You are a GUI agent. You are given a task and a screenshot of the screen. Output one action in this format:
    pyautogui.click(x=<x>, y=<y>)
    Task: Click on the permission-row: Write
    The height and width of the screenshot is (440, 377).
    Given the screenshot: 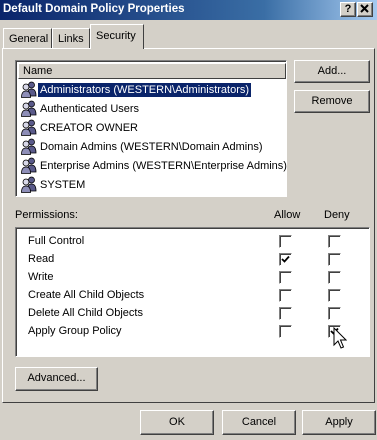 What is the action you would take?
    pyautogui.click(x=196, y=278)
    